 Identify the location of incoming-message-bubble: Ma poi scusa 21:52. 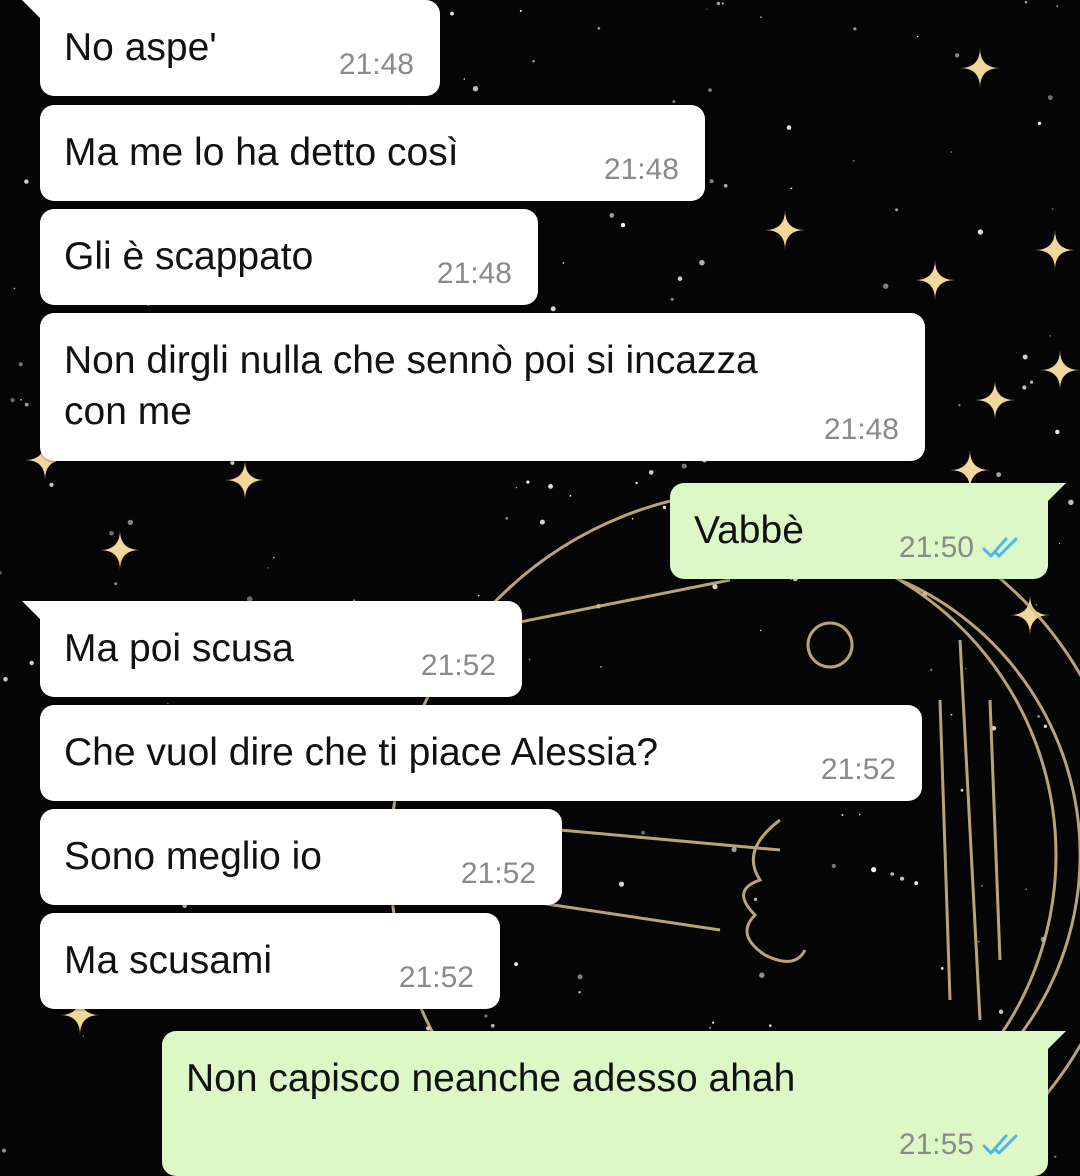
(272, 649).